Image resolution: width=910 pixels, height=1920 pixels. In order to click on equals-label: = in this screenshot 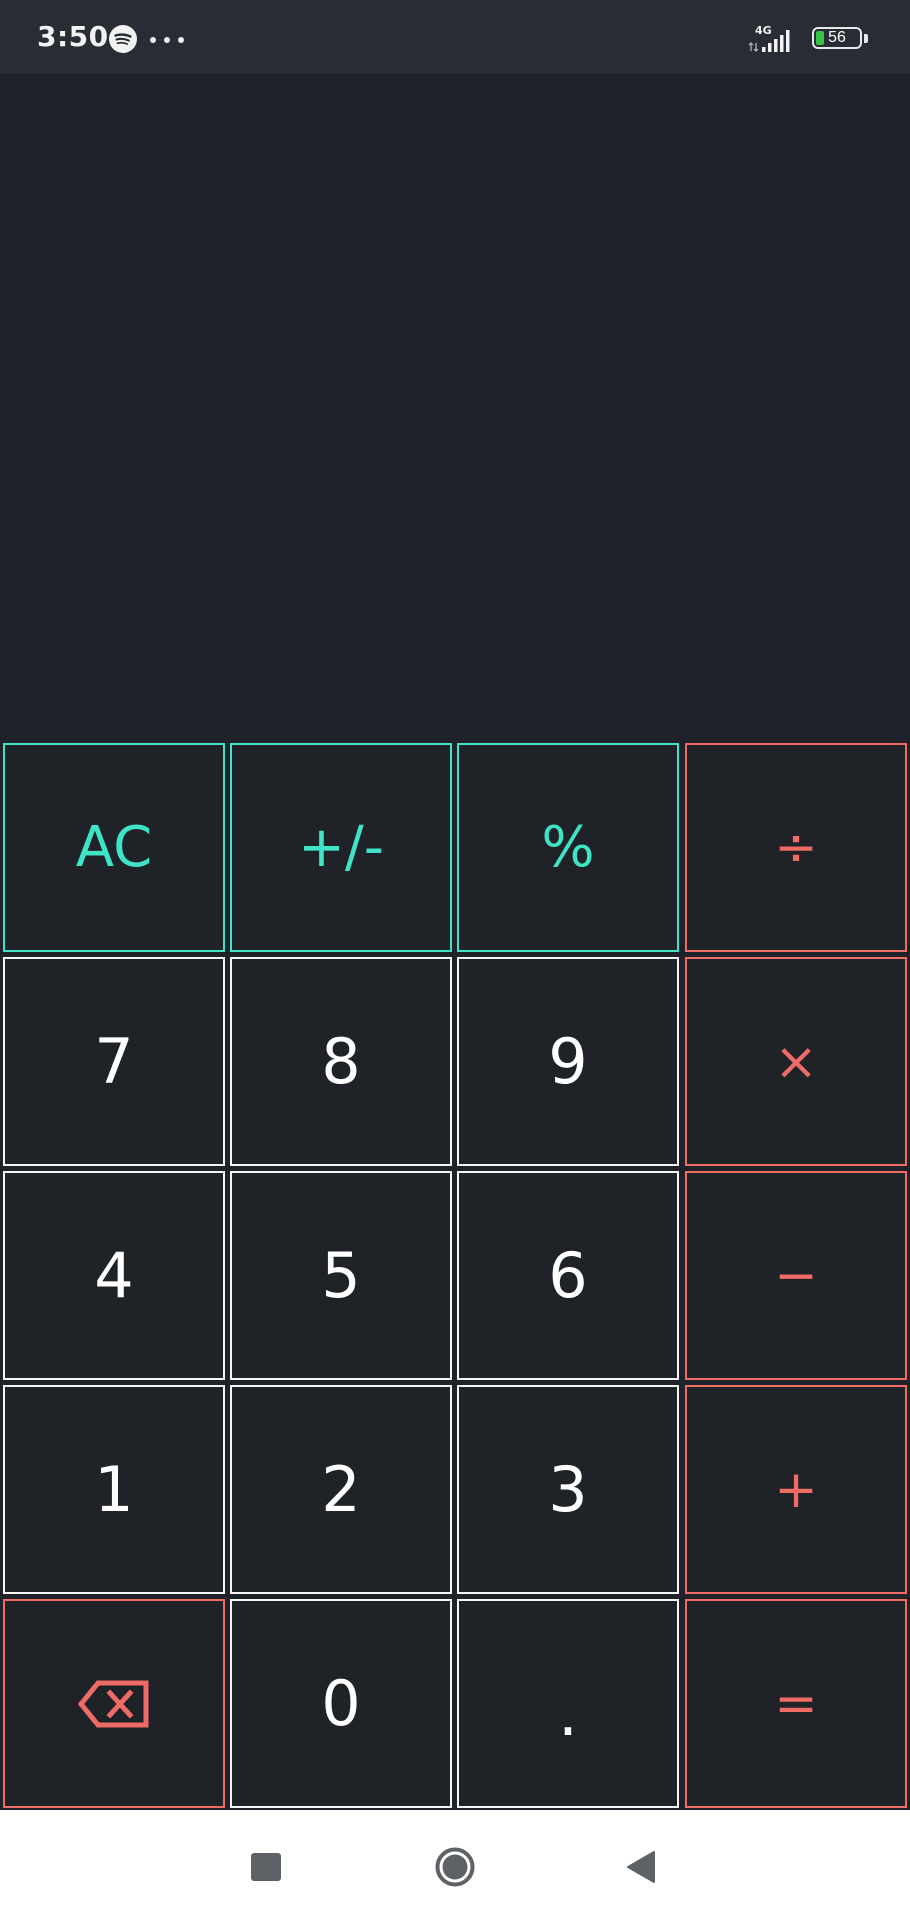, I will do `click(796, 1703)`.